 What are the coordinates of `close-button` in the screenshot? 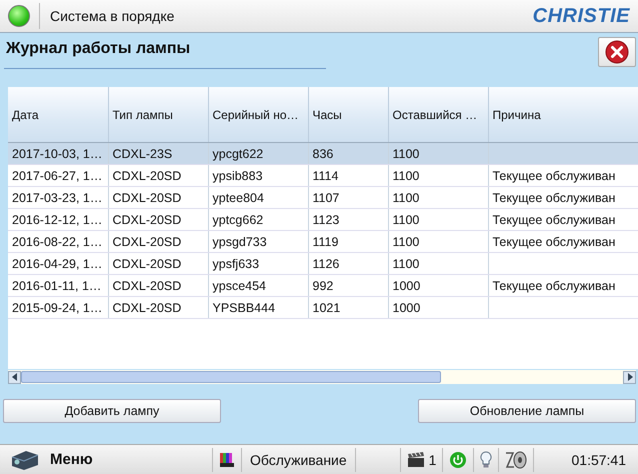 It's located at (617, 52).